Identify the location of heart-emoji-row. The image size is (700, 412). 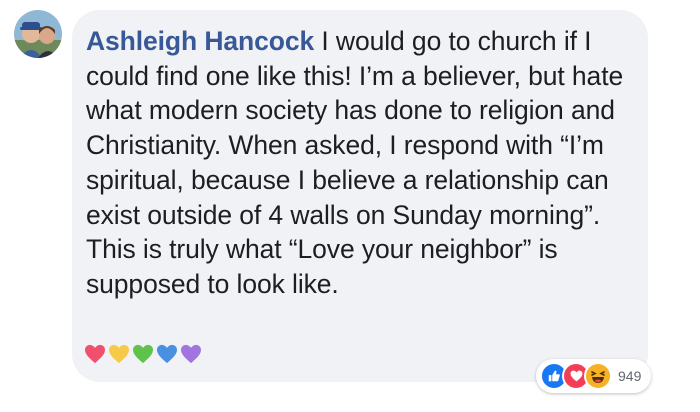
(143, 354).